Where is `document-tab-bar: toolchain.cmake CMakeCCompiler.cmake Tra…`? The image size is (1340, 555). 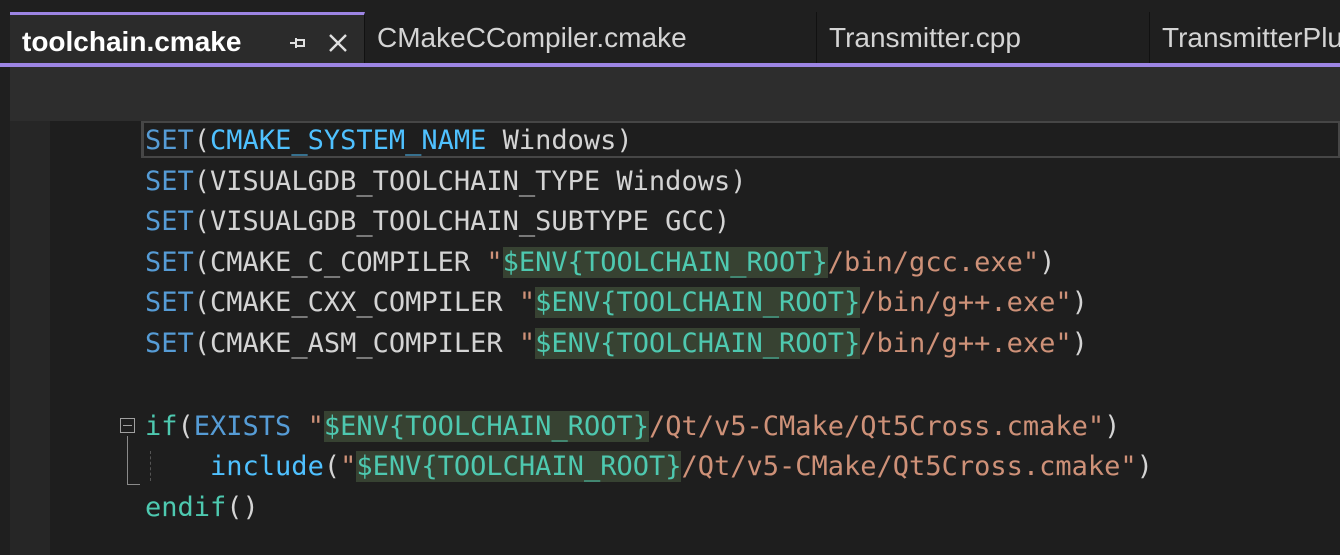 document-tab-bar: toolchain.cmake CMakeCCompiler.cmake Tra… is located at coordinates (670, 33).